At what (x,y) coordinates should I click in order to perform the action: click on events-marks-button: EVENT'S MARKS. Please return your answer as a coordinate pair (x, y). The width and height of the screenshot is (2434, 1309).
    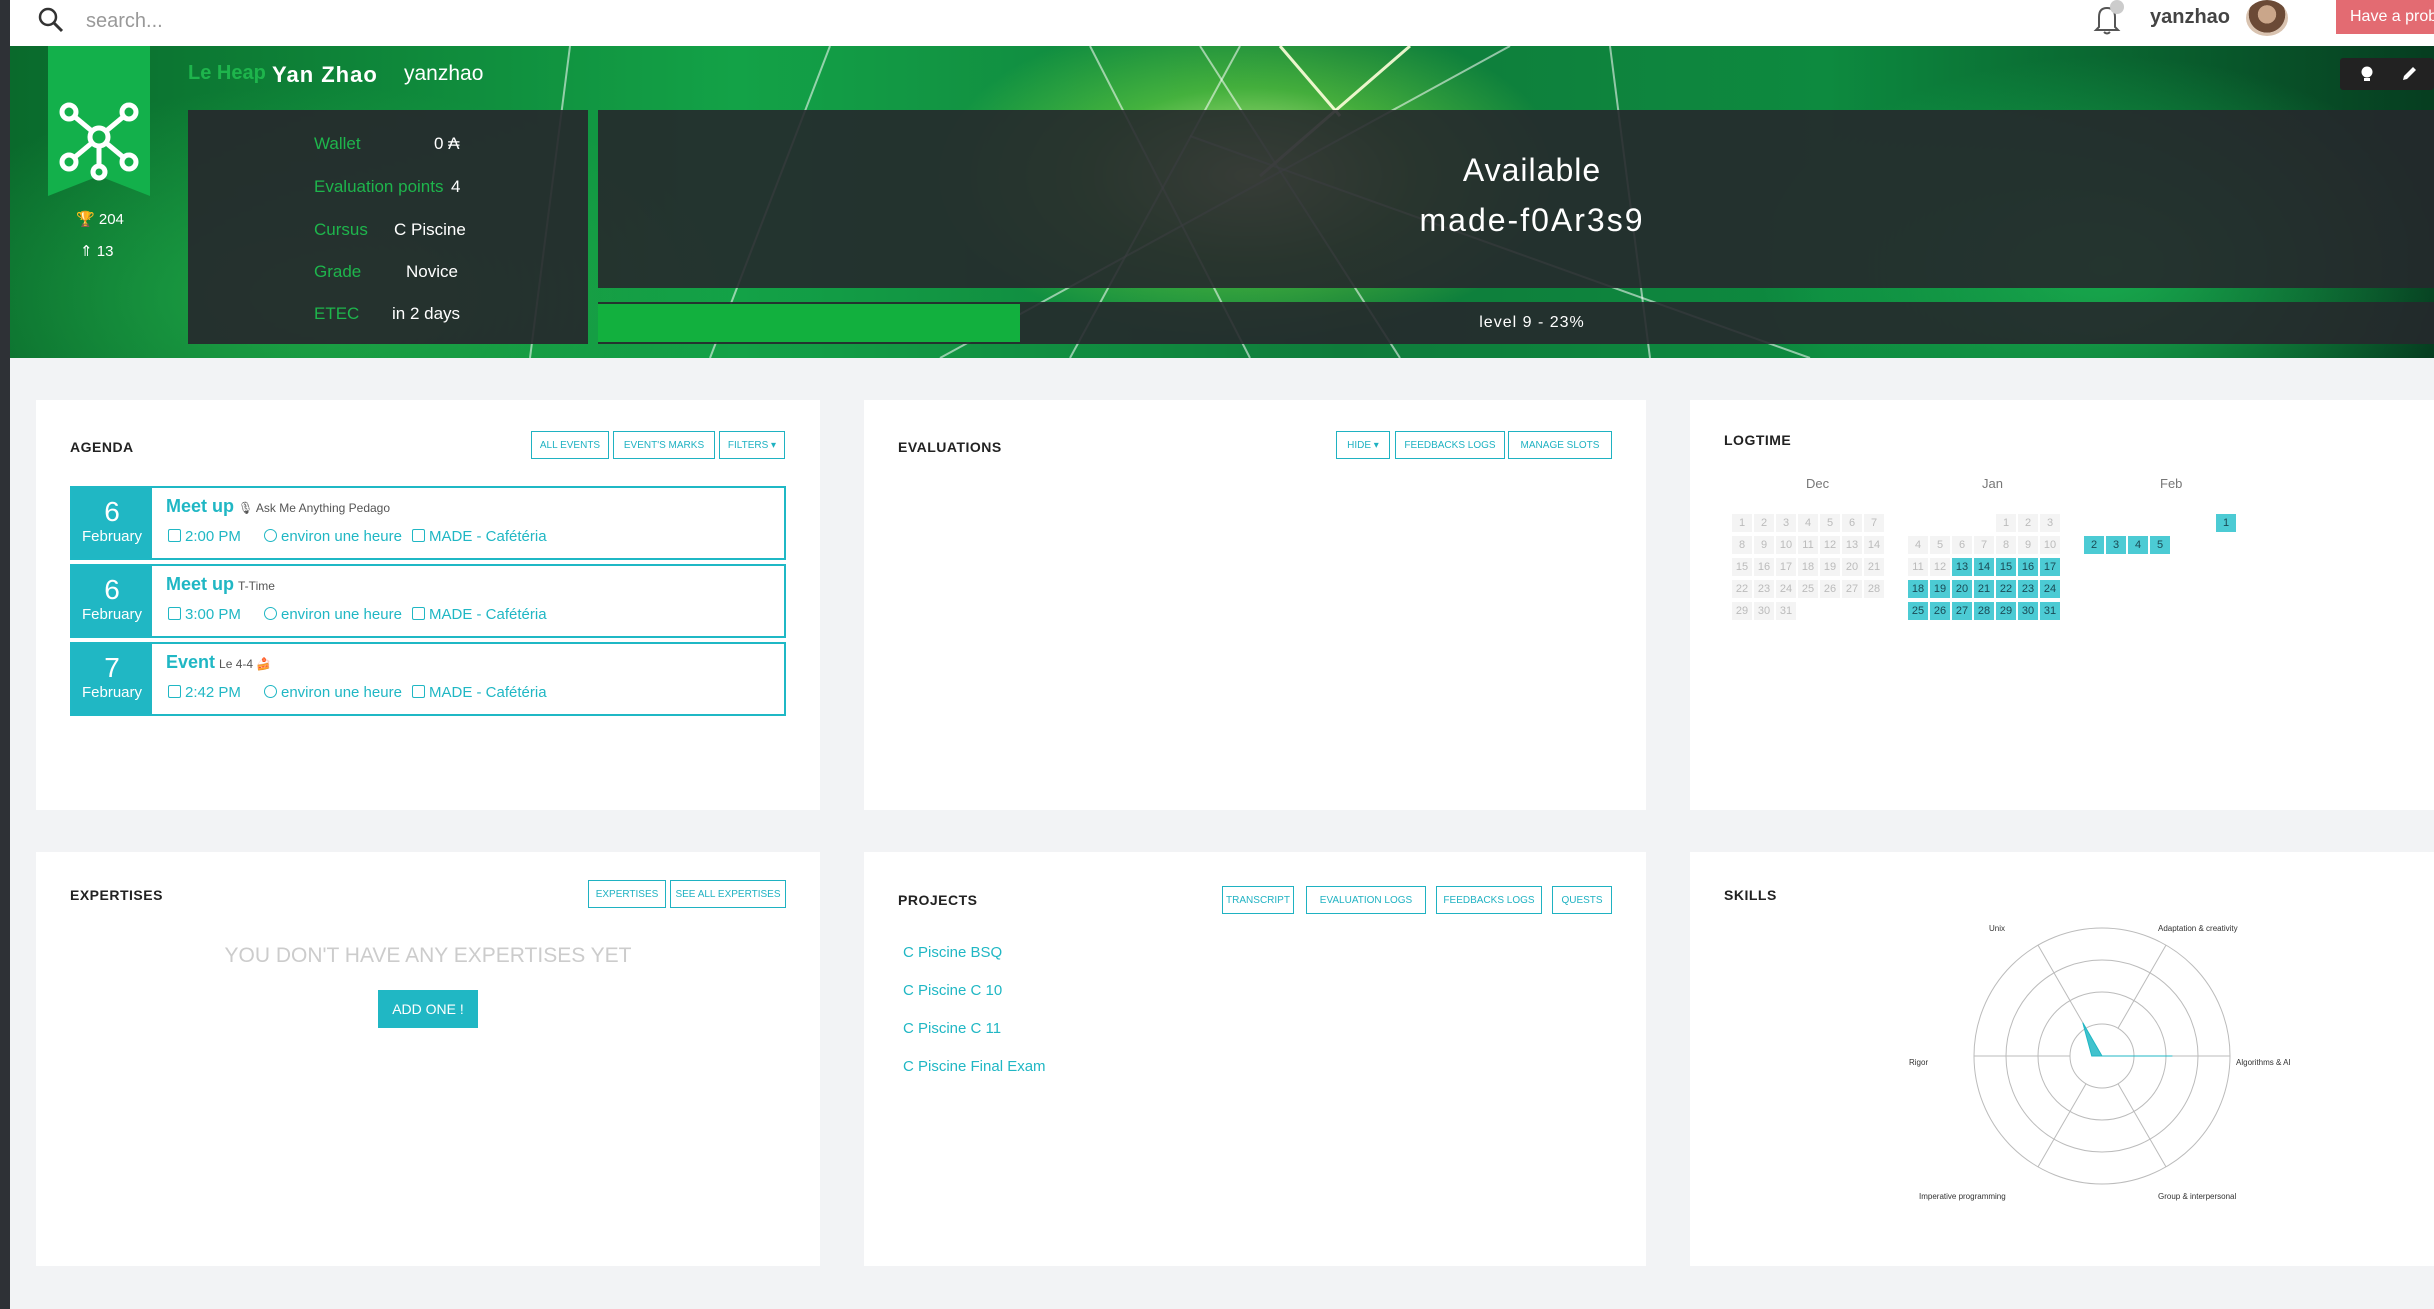
    Looking at the image, I should click on (664, 445).